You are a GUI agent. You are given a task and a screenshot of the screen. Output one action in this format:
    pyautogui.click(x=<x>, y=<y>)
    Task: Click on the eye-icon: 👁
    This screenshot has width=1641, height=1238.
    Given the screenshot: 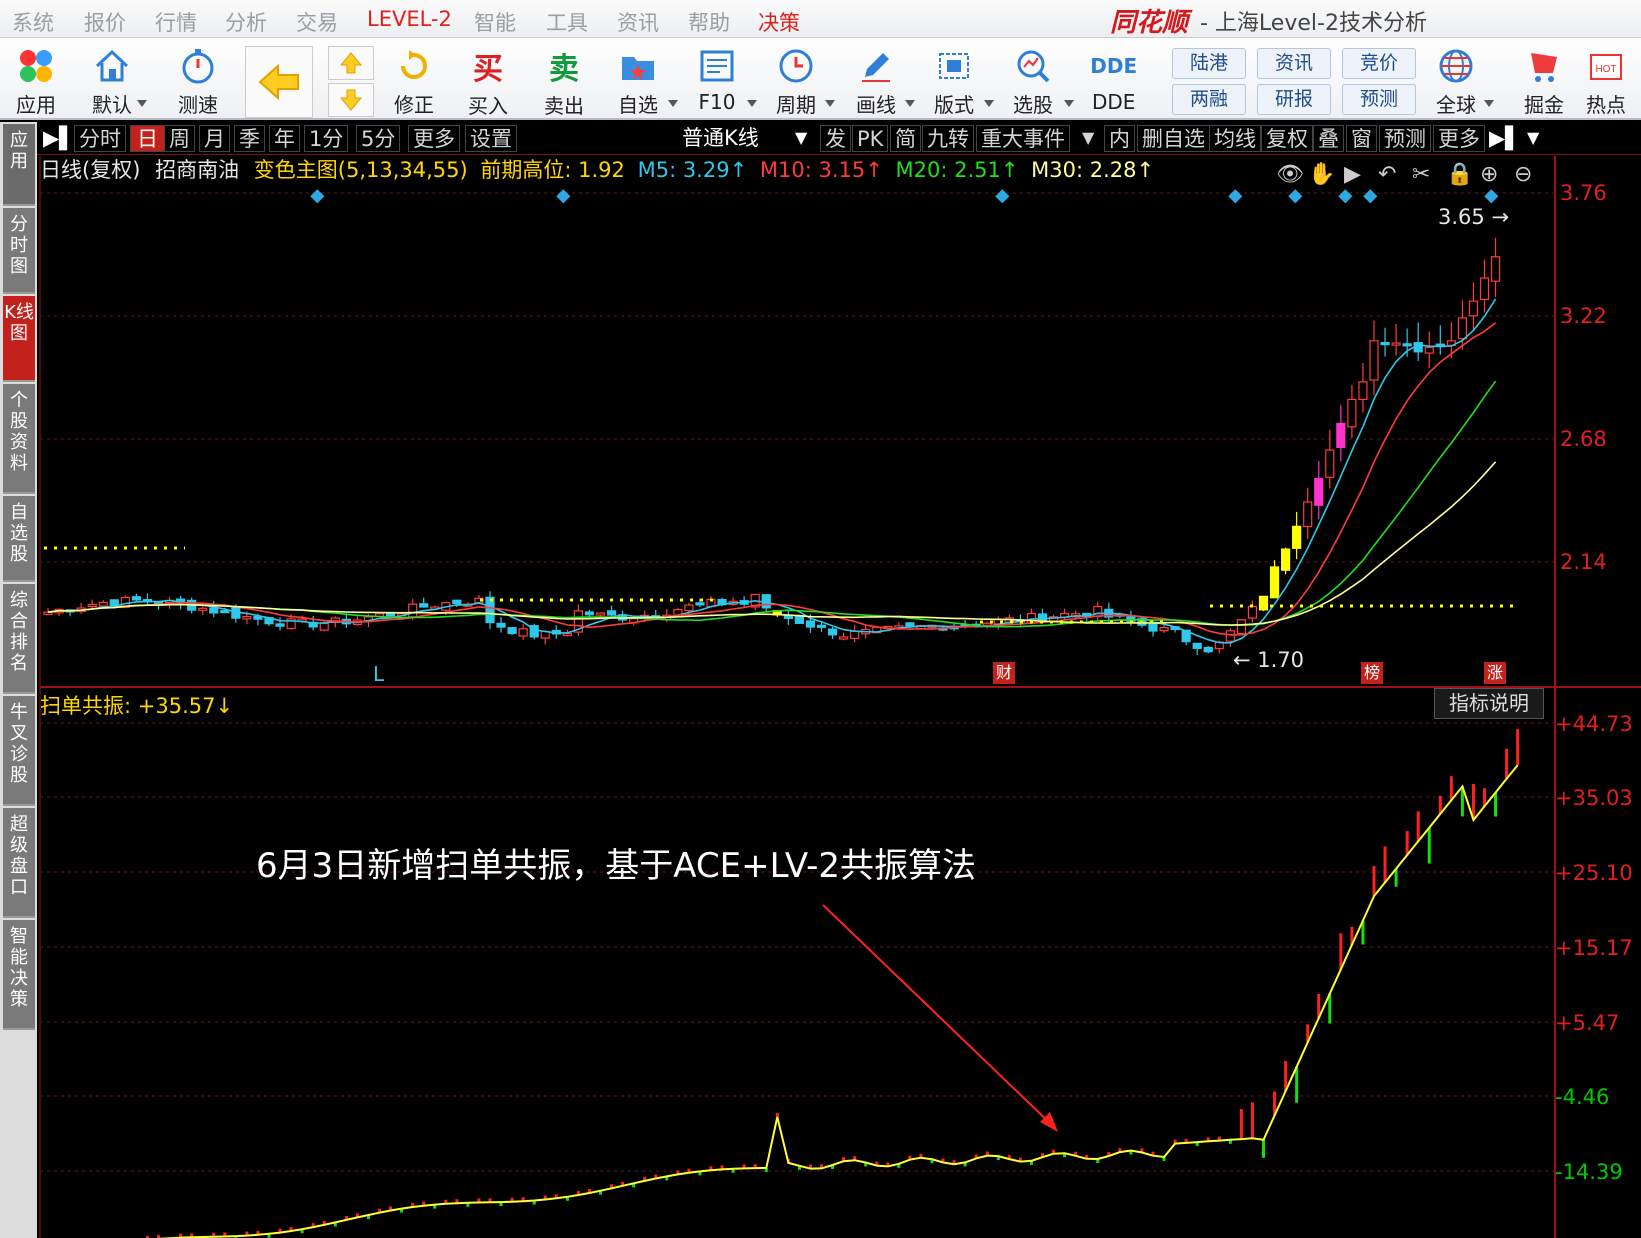 What is the action you would take?
    pyautogui.click(x=1290, y=174)
    